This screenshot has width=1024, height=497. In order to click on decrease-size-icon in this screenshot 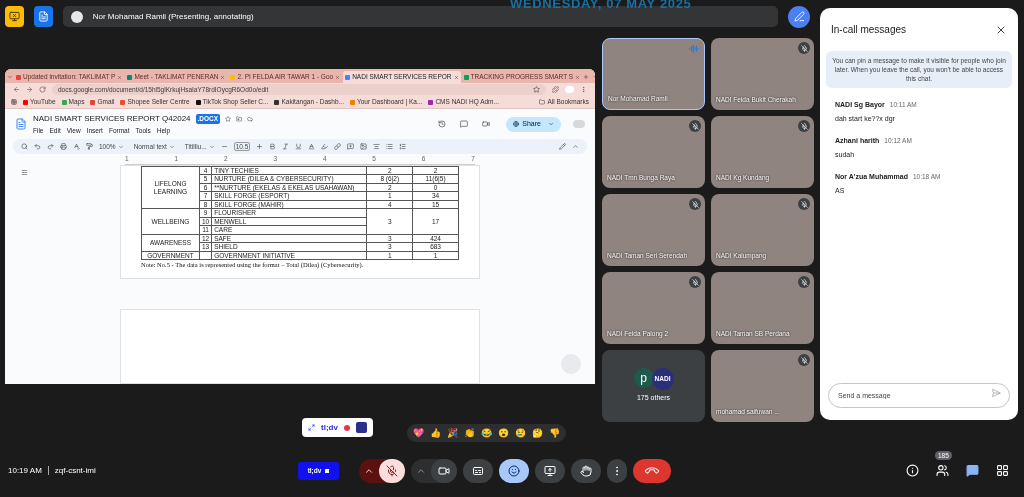, I will do `click(224, 146)`.